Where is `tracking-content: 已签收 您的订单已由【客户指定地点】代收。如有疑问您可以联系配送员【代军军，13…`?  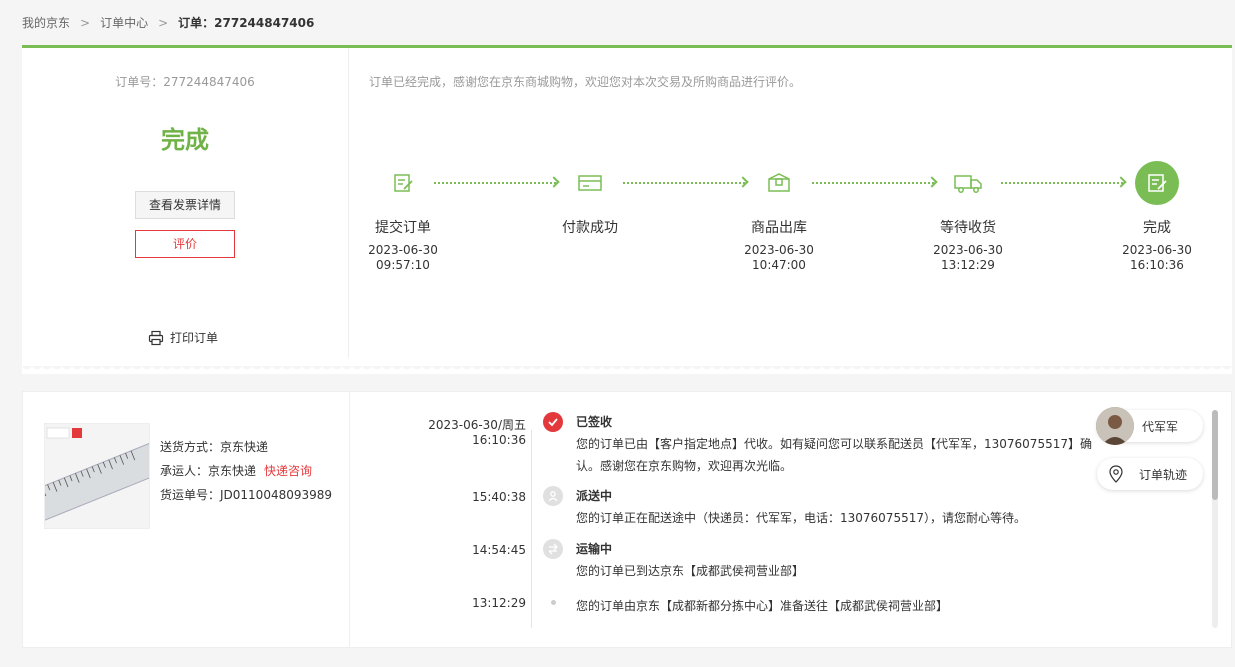
tracking-content: 已签收 您的订单已由【客户指定地点】代收。如有疑问您可以联系配送员【代军军，13… is located at coordinates (836, 446).